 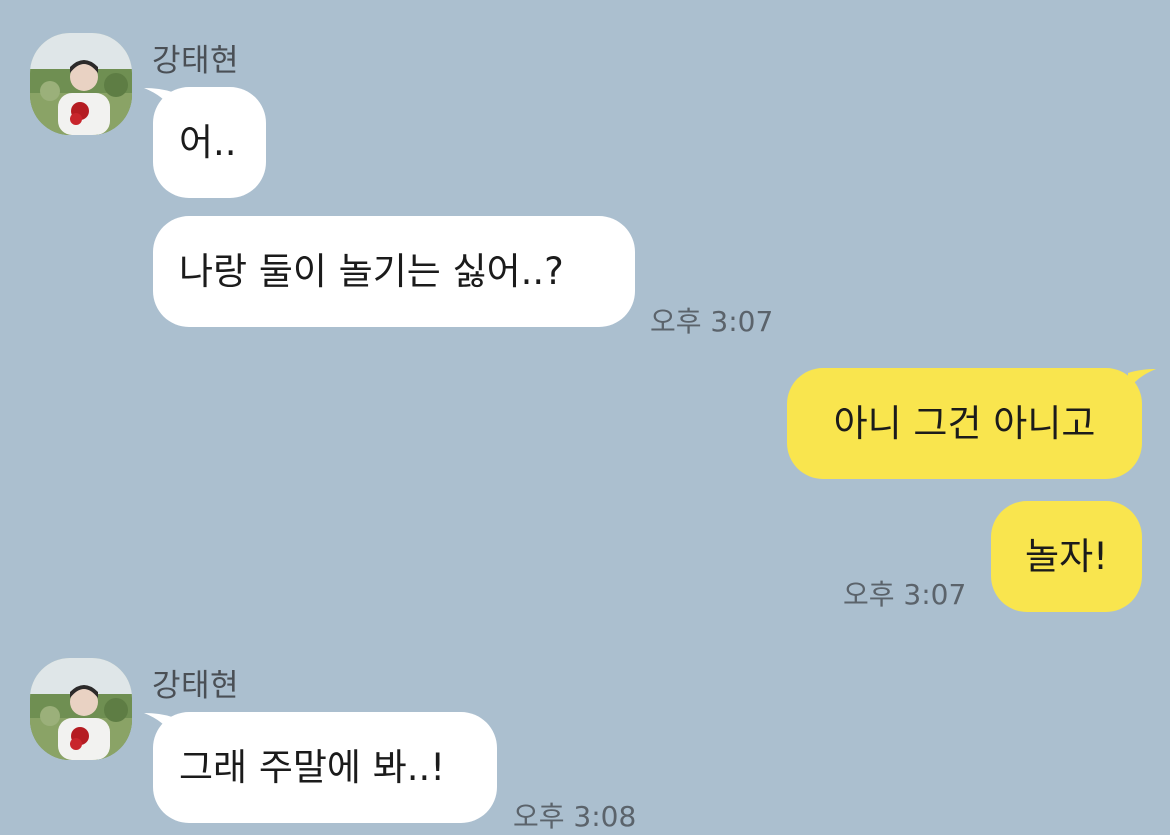 I want to click on bubble-tail, so click(x=1142, y=380).